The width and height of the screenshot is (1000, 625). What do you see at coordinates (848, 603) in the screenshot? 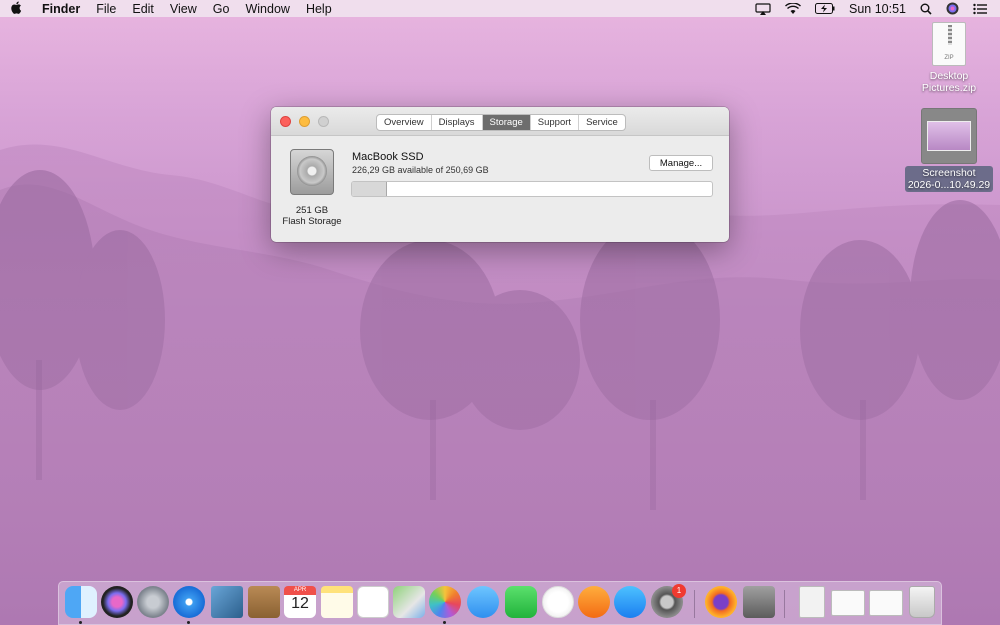
I see `document-stack-icon` at bounding box center [848, 603].